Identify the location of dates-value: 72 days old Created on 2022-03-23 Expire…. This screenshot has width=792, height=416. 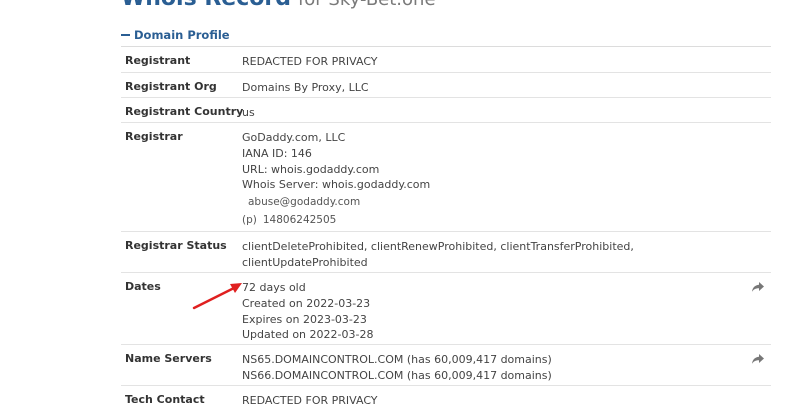
(307, 311).